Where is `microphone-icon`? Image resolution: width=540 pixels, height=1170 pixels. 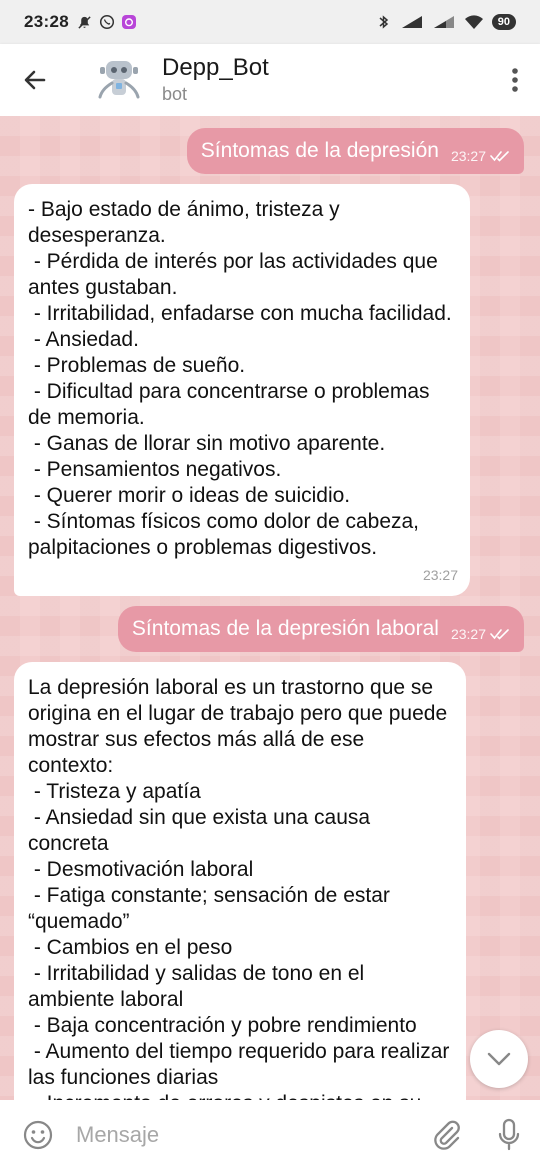
microphone-icon is located at coordinates (509, 1134).